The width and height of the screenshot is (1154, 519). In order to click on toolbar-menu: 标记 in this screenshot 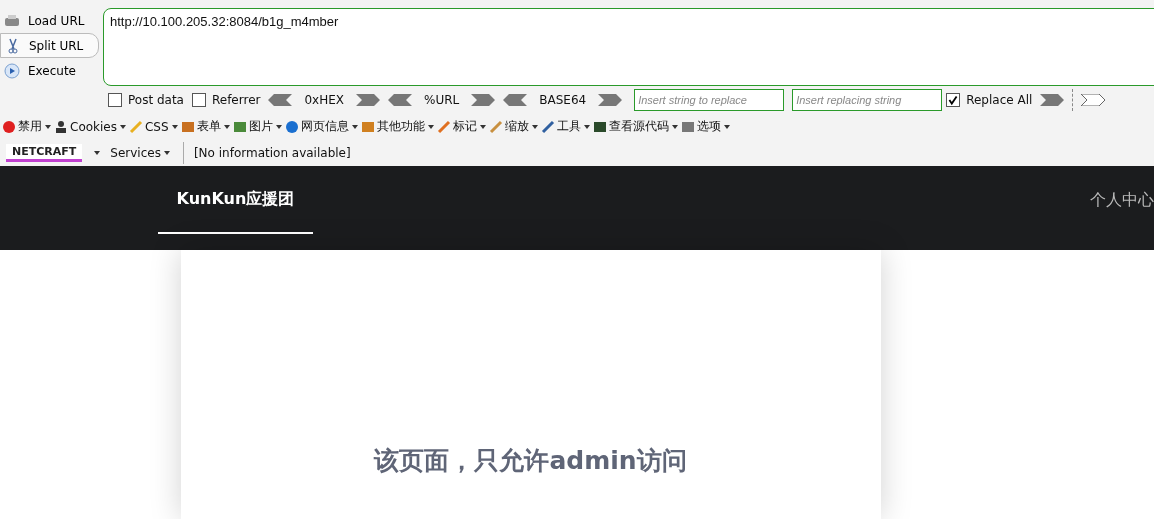, I will do `click(462, 126)`.